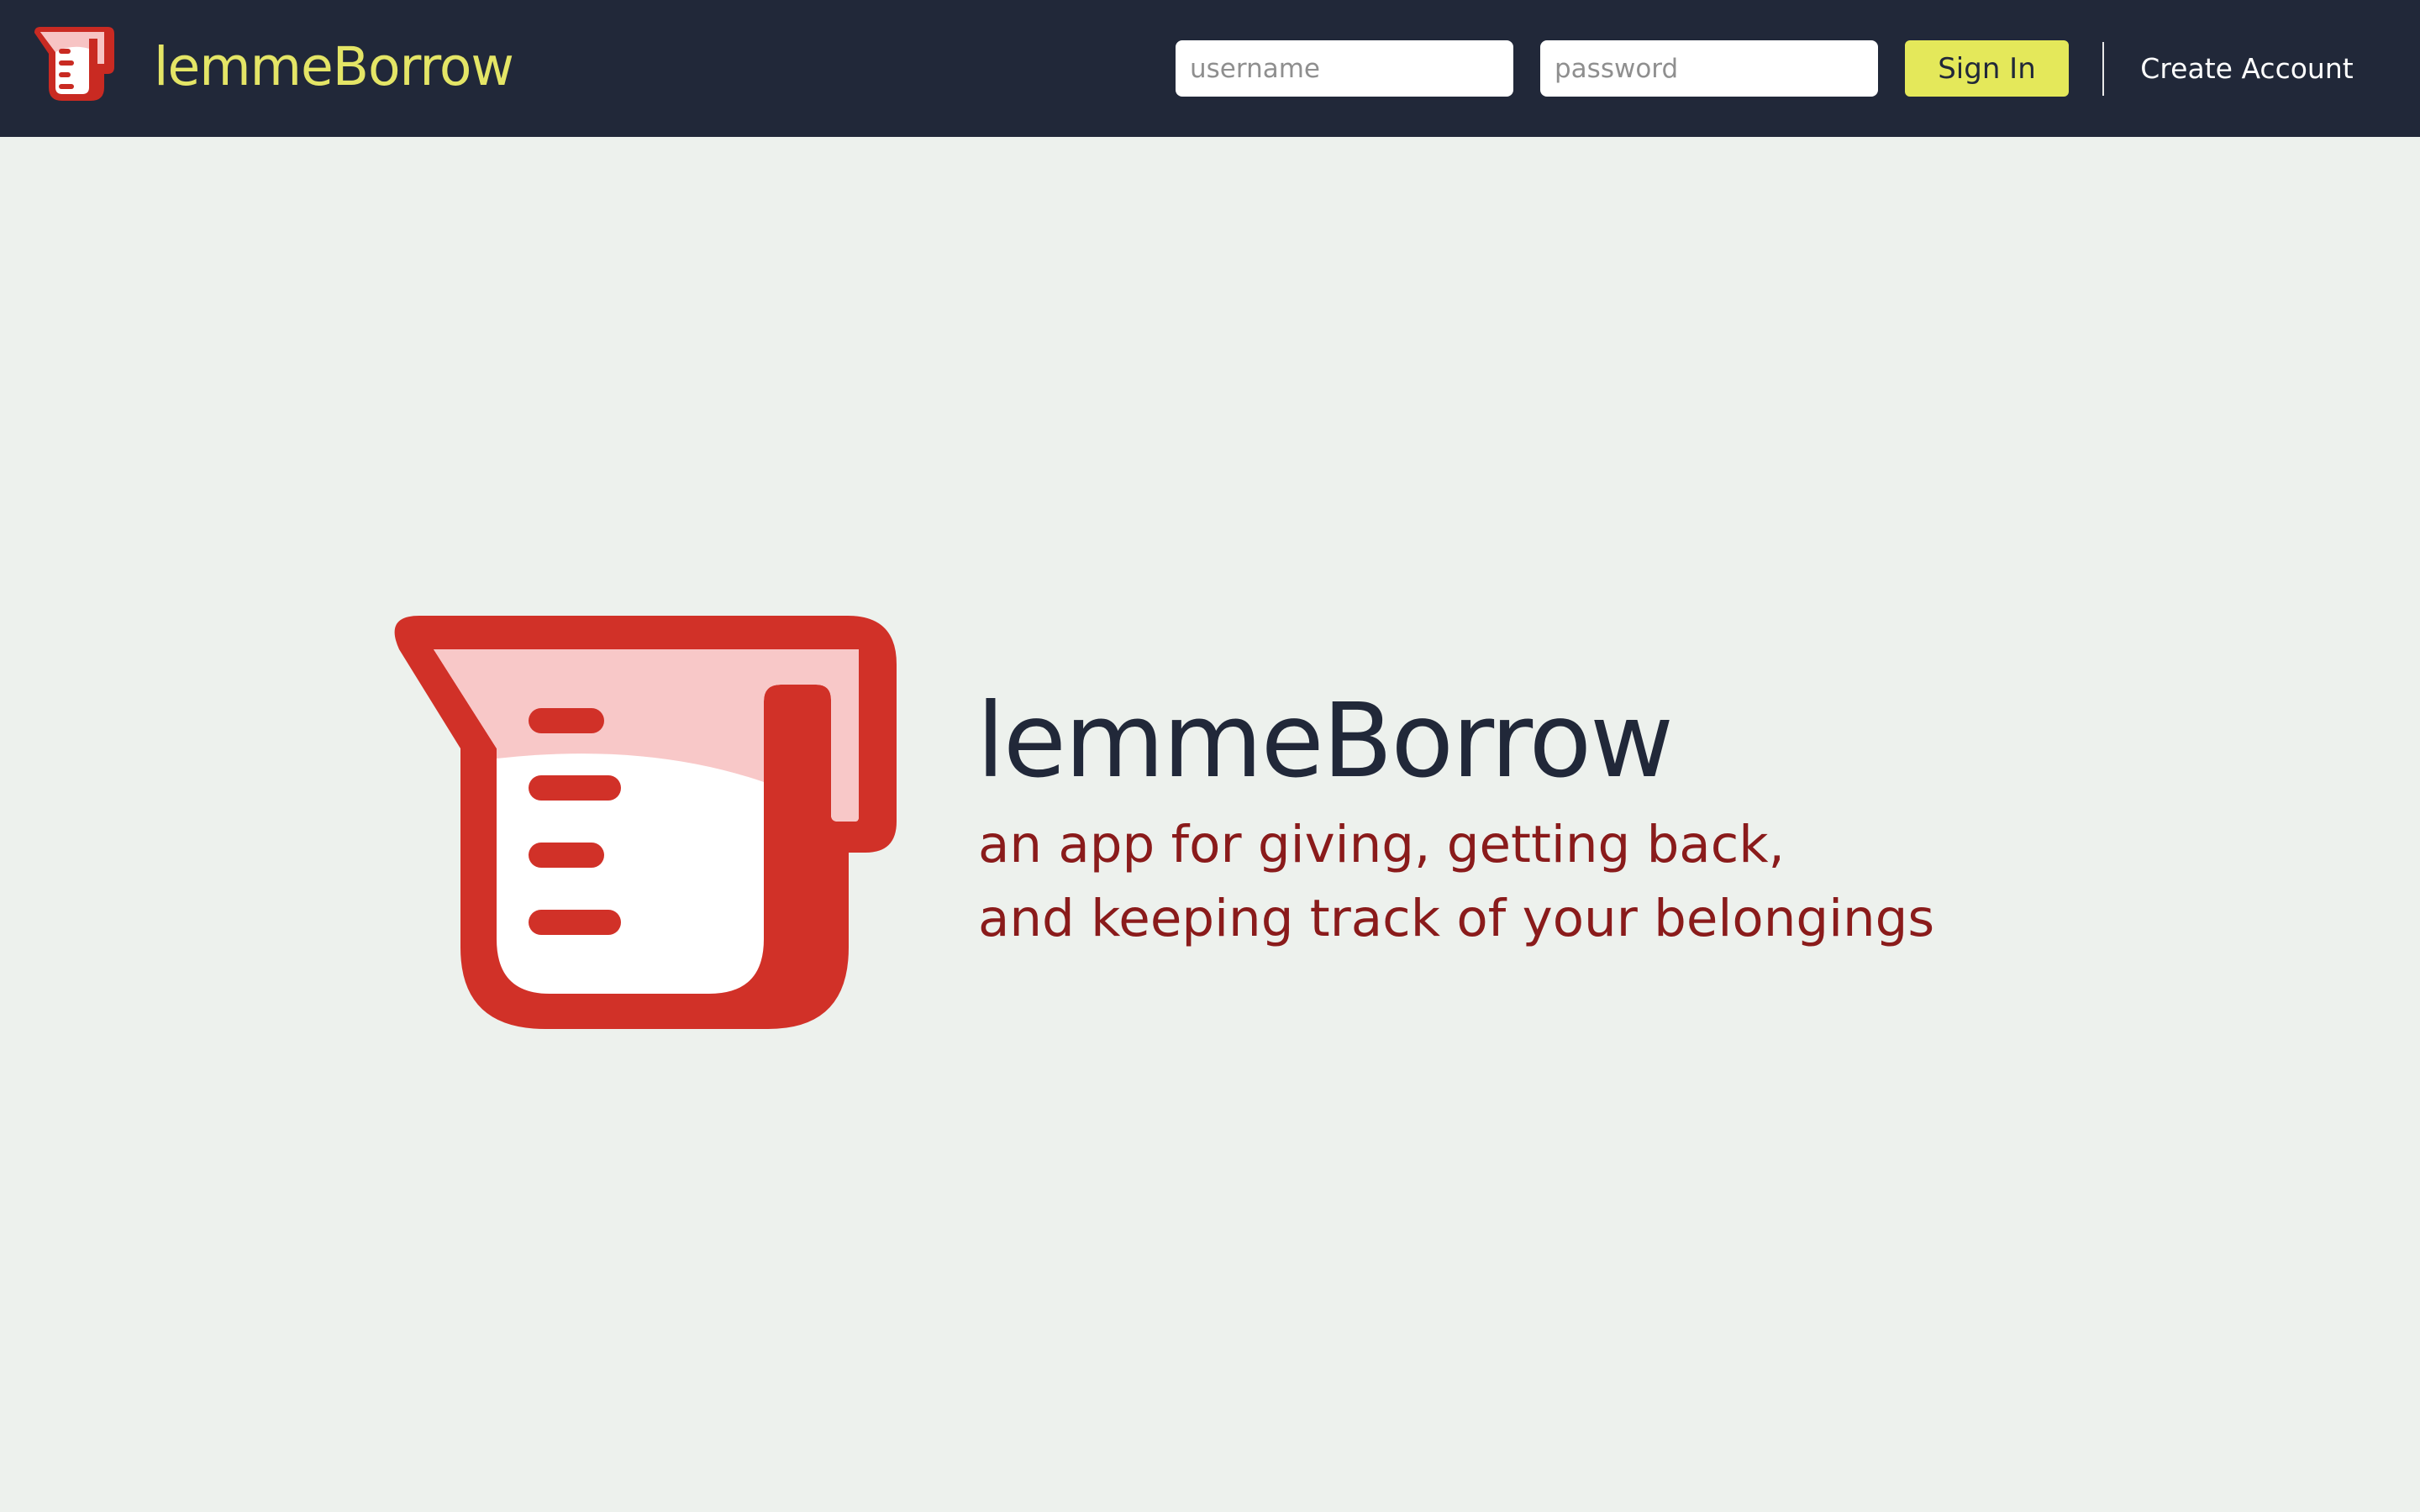  I want to click on hero-title: lemmeBorrow, so click(1325, 741).